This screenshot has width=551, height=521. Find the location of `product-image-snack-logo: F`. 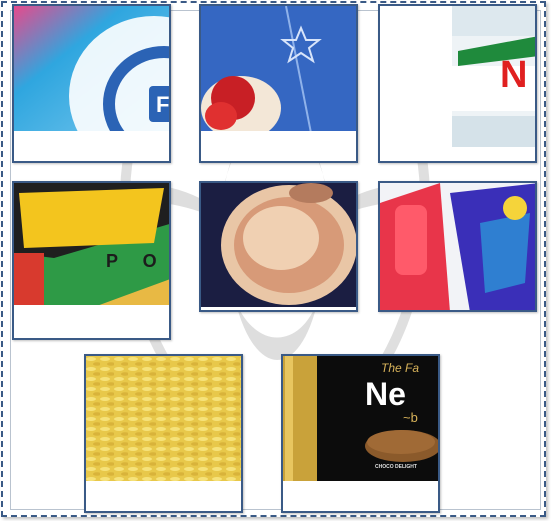

product-image-snack-logo: F is located at coordinates (91, 69).